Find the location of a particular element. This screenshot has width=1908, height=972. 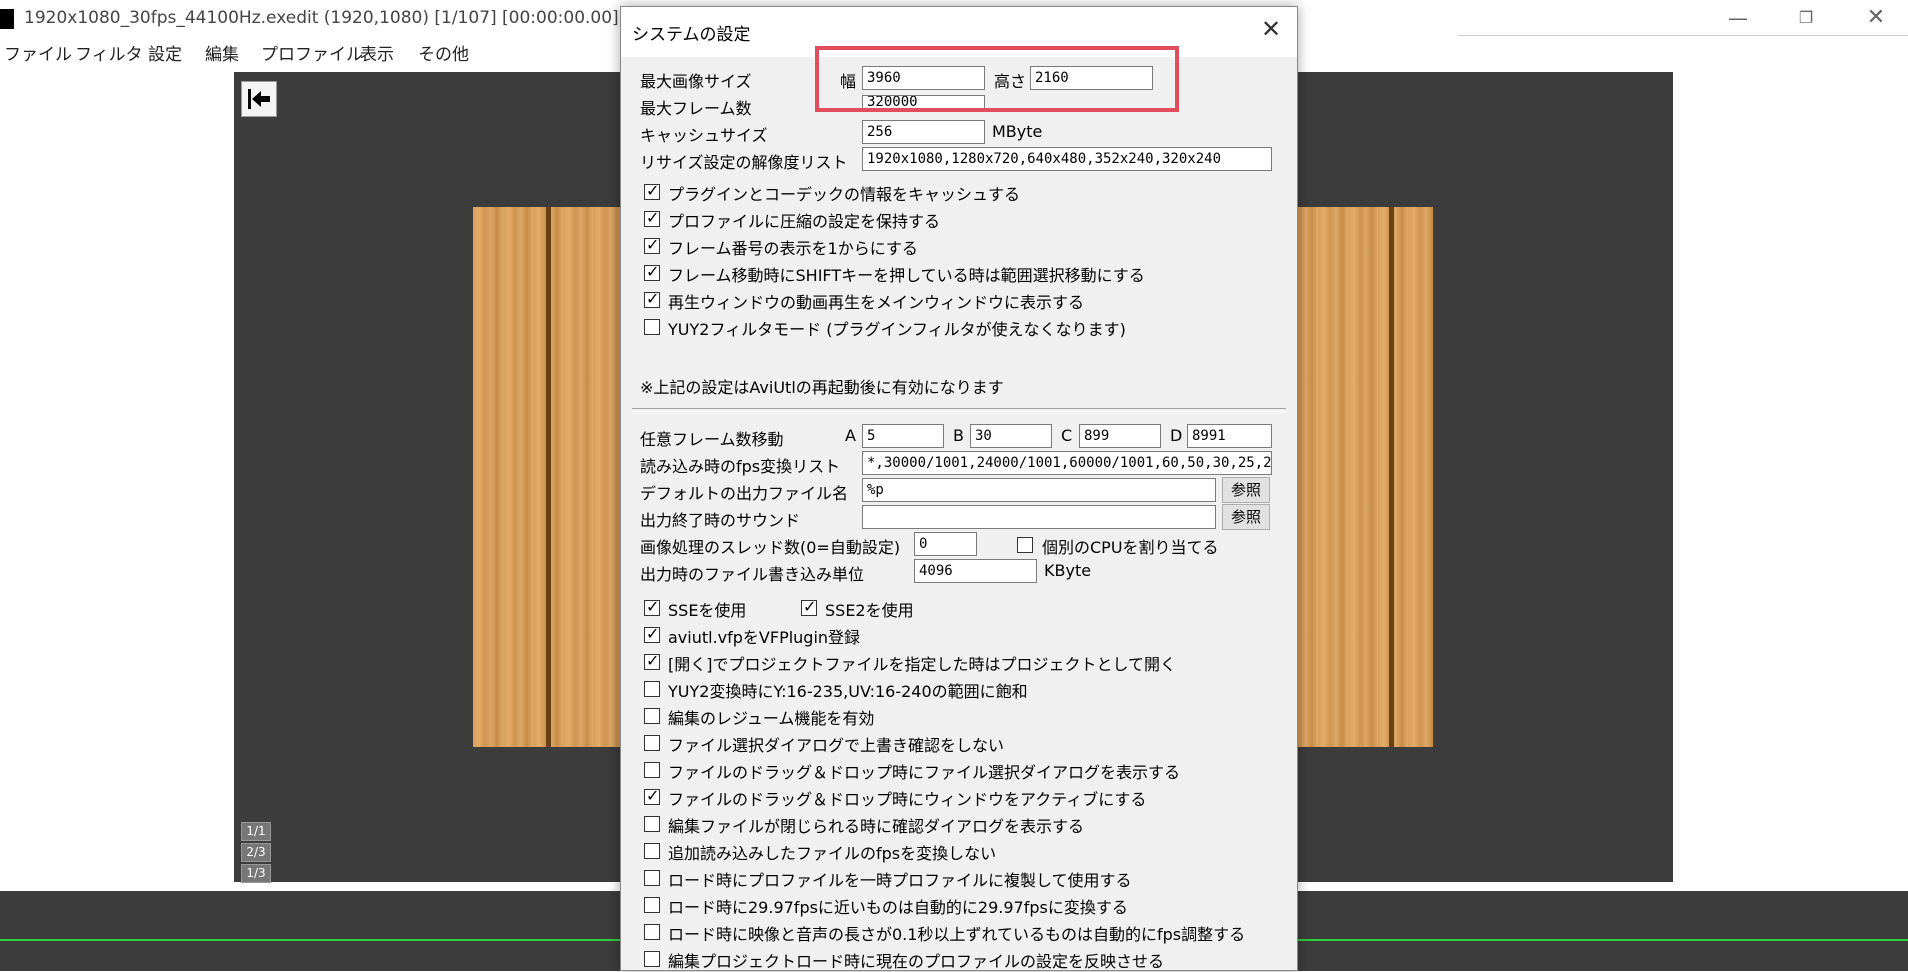

end-sound-browse-button: 参照 is located at coordinates (1246, 517).